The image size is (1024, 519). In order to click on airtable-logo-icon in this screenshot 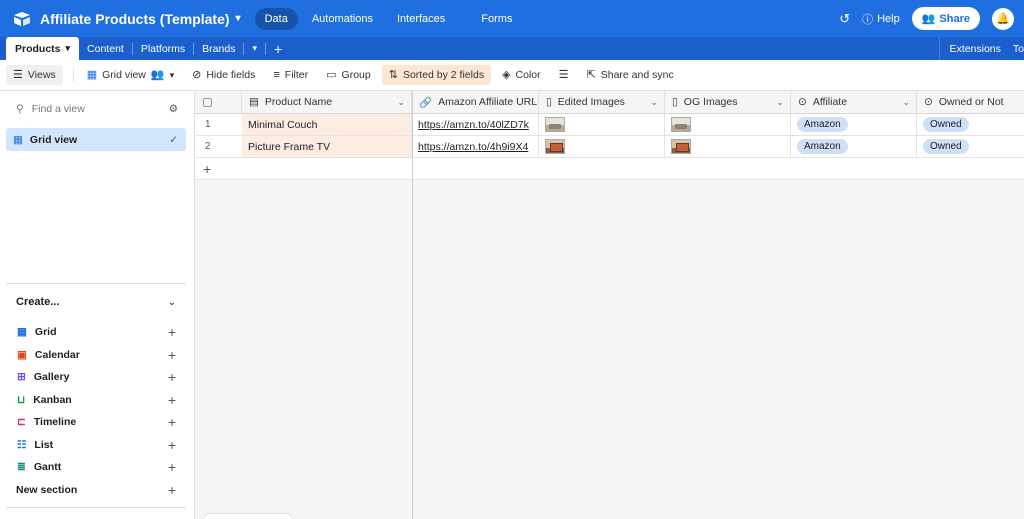, I will do `click(22, 19)`.